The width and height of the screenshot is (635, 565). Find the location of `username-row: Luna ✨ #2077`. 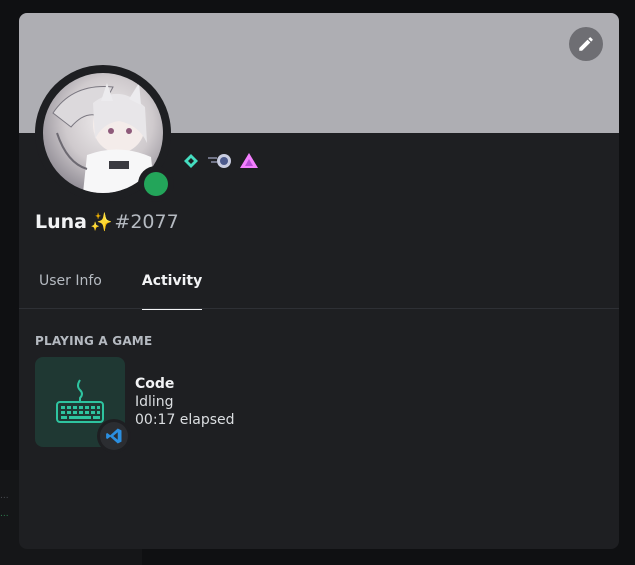

username-row: Luna ✨ #2077 is located at coordinates (107, 222).